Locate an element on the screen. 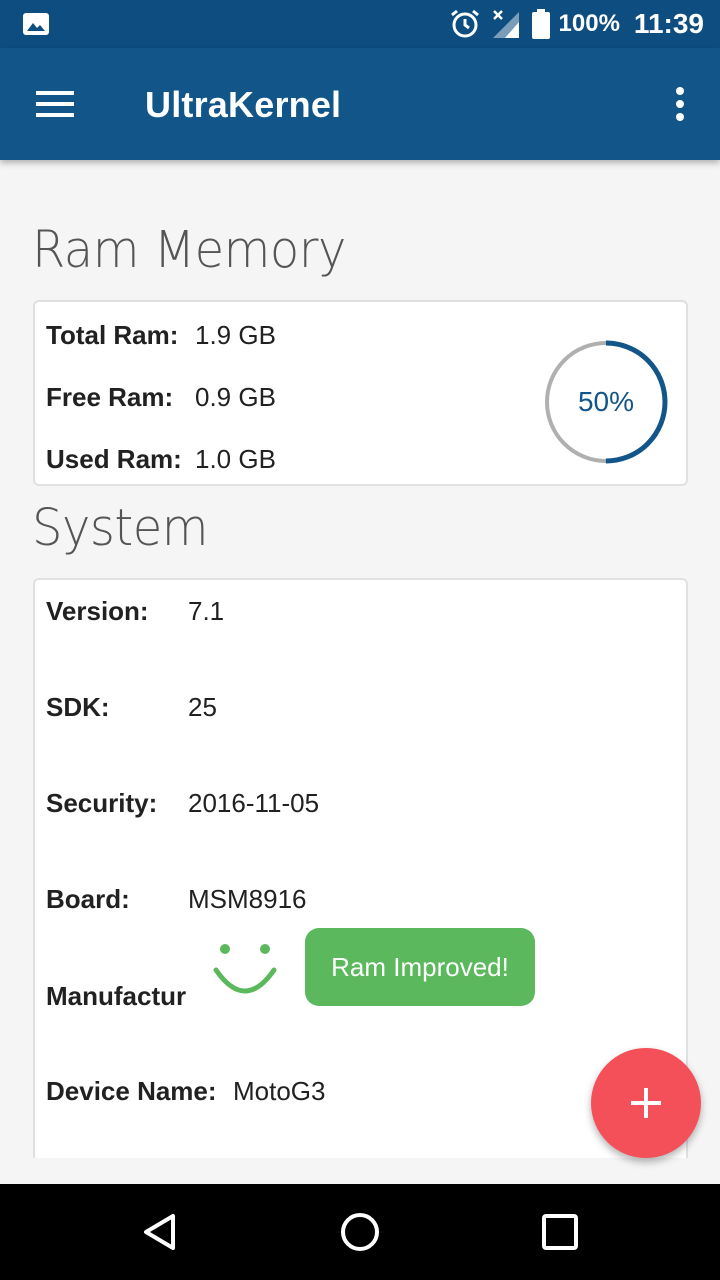  smile-icon is located at coordinates (245, 969).